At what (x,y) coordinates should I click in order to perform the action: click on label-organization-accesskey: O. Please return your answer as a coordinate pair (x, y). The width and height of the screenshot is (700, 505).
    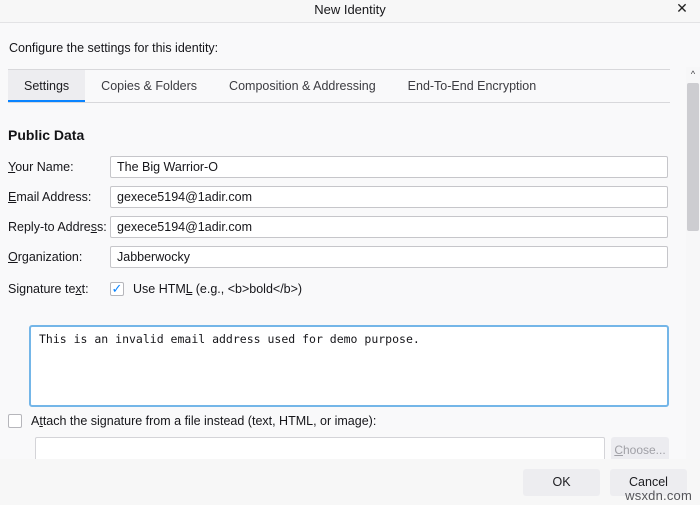
    Looking at the image, I should click on (13, 257).